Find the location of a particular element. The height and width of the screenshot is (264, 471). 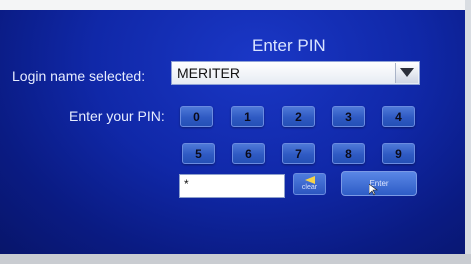

pin-key-2: 2 is located at coordinates (298, 116).